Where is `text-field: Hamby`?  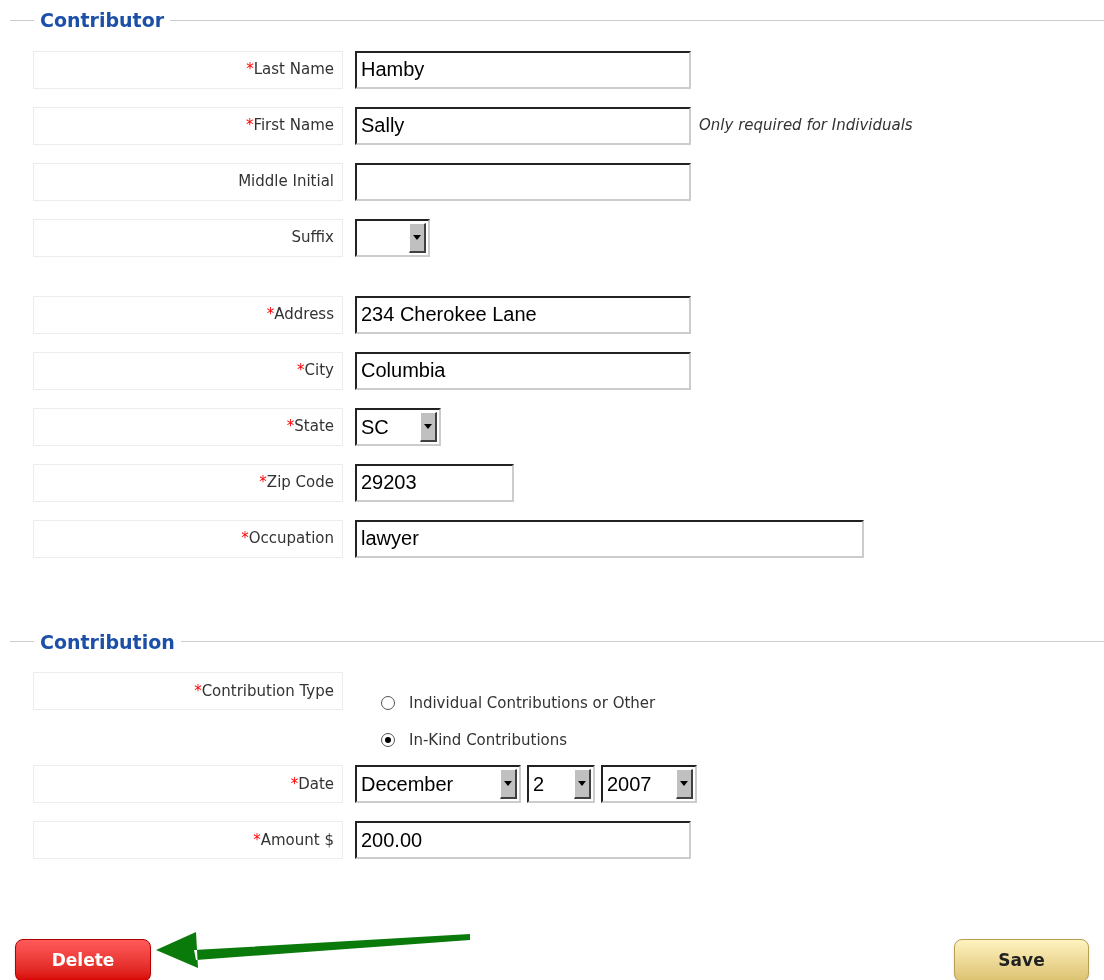
text-field: Hamby is located at coordinates (523, 69).